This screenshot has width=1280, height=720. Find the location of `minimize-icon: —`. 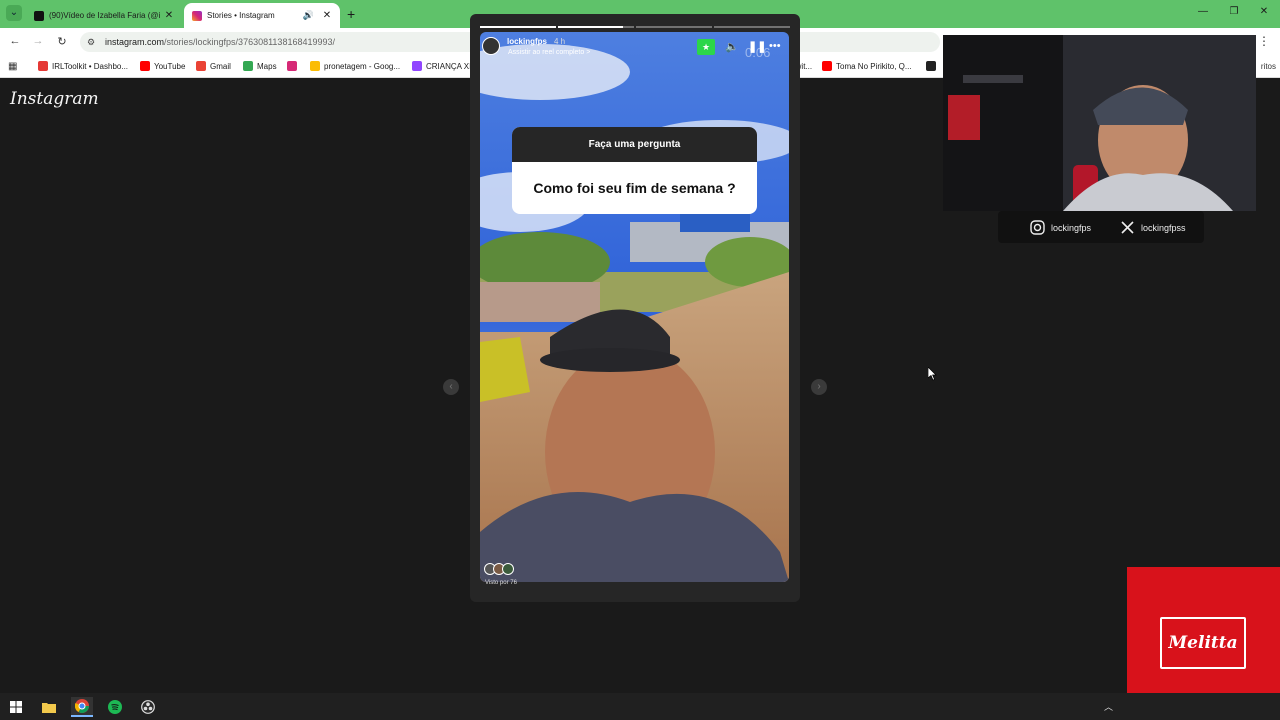

minimize-icon: — is located at coordinates (1203, 11).